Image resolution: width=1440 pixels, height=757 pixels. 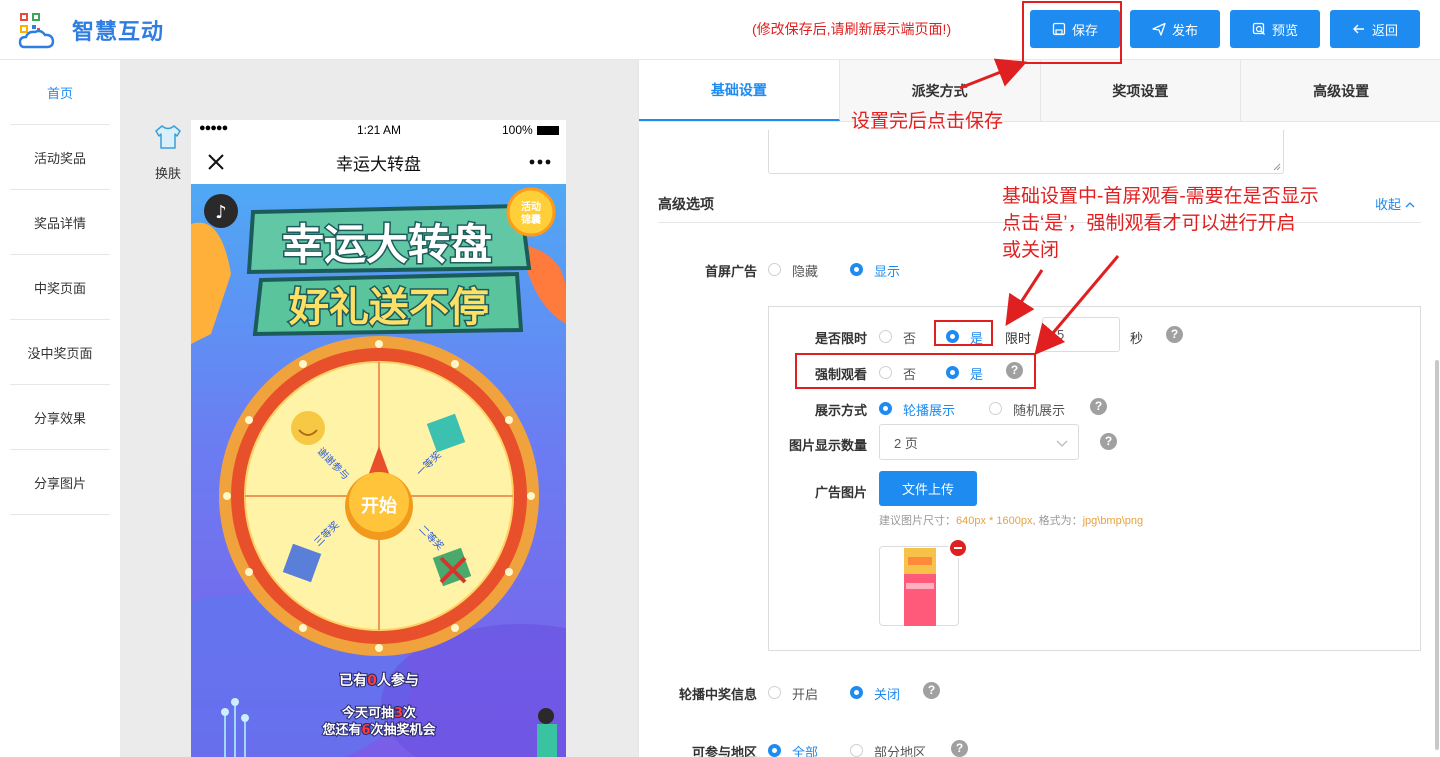 I want to click on time-limit-help-icon: ?, so click(x=1174, y=334).